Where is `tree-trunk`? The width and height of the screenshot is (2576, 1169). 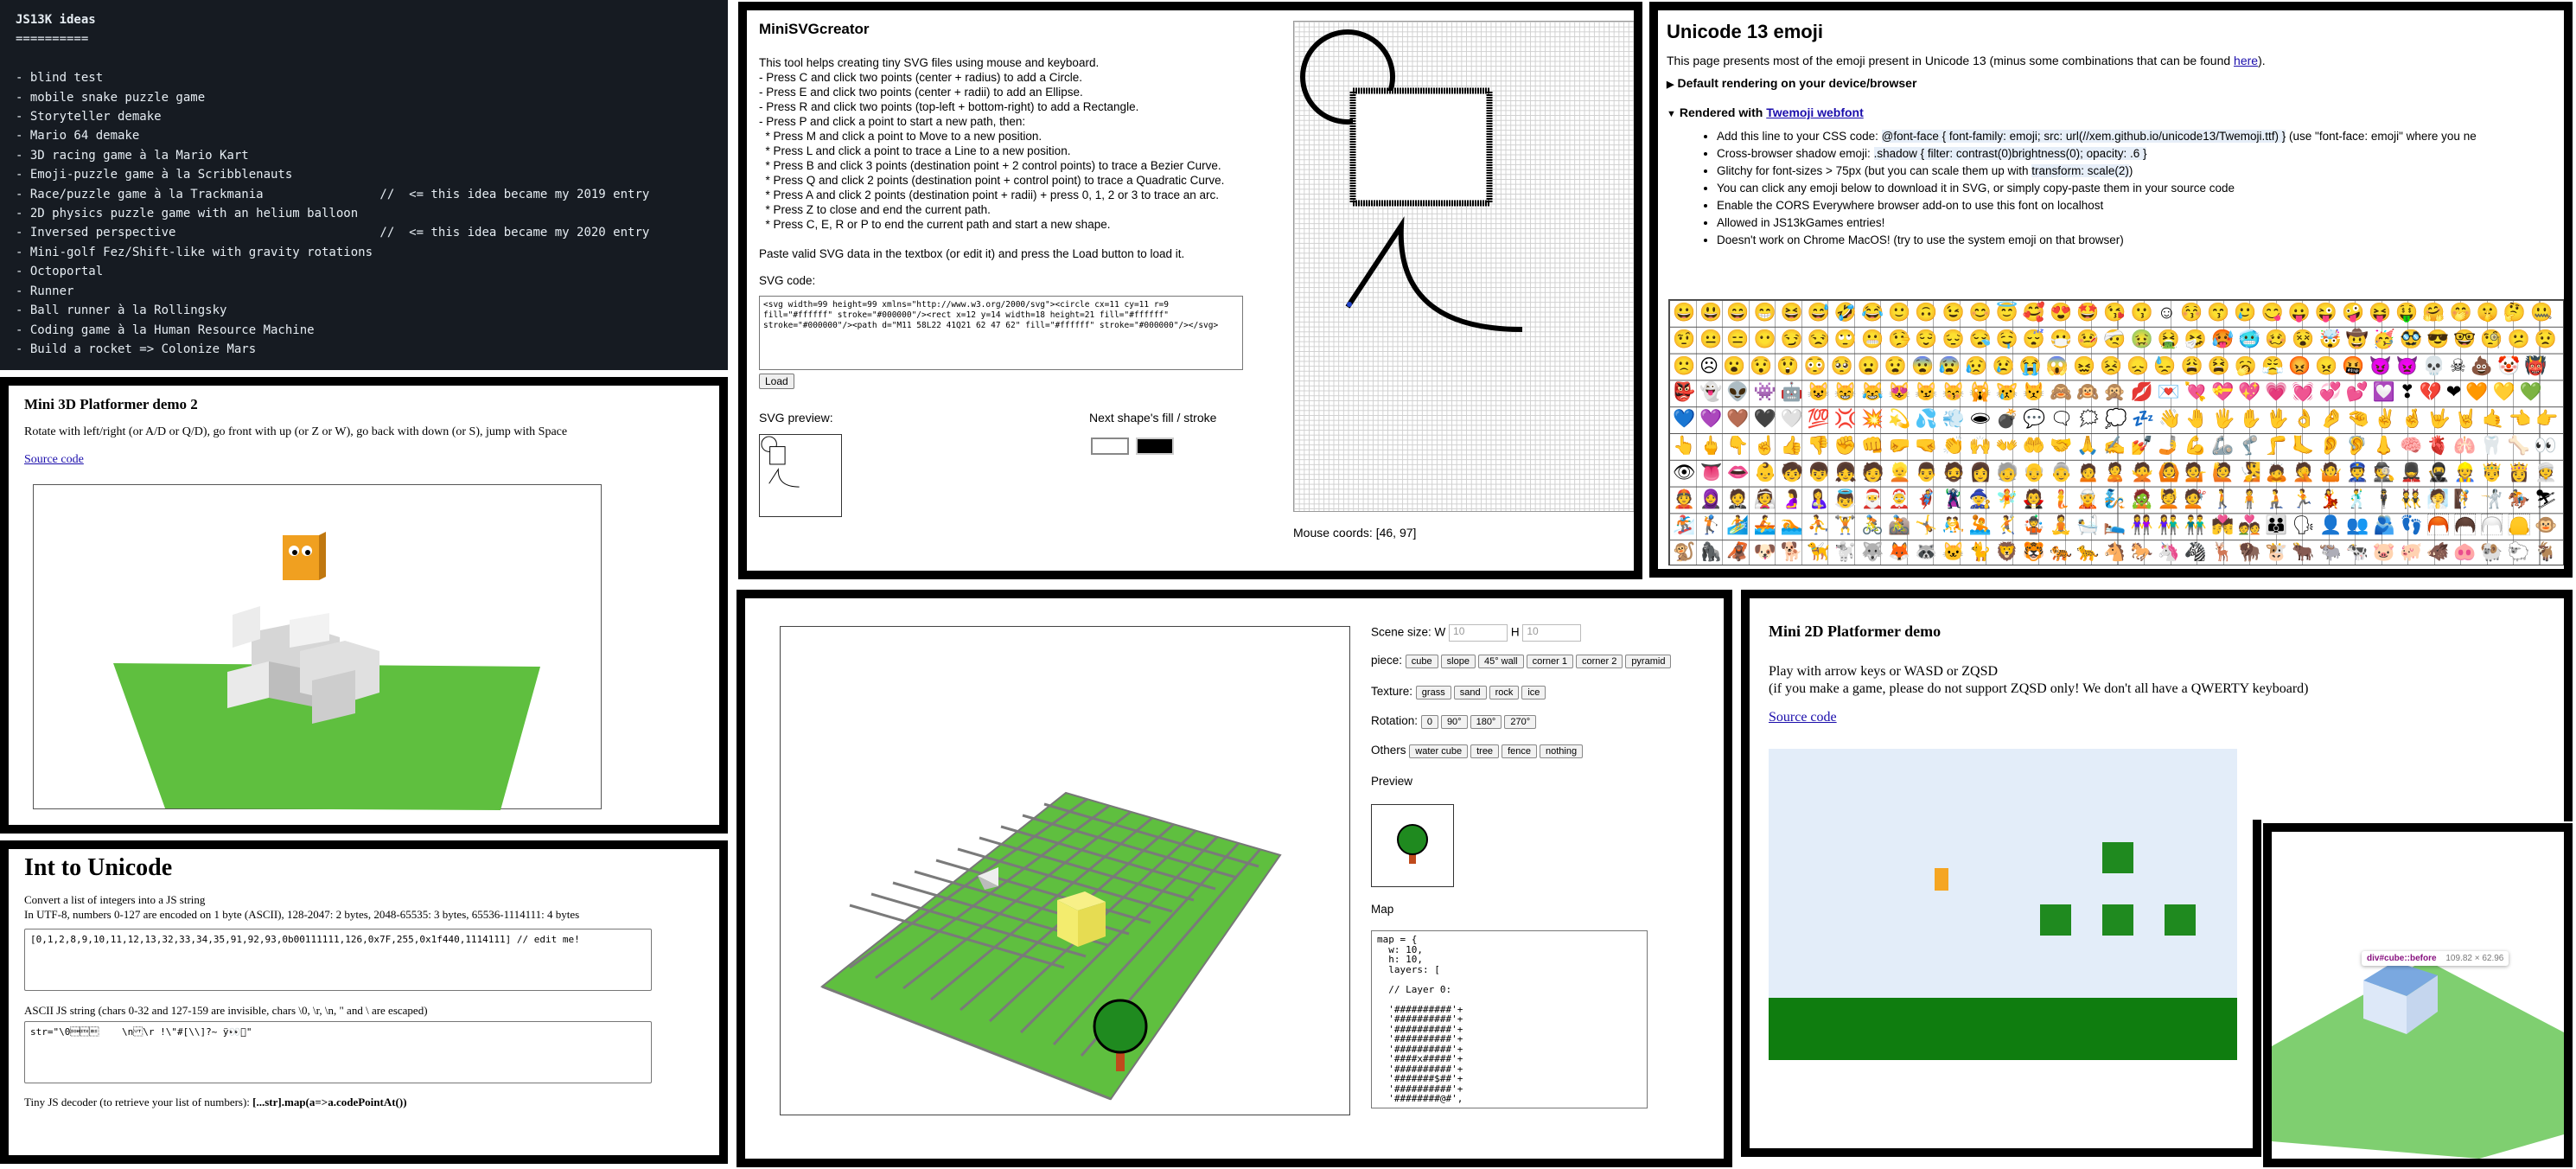
tree-trunk is located at coordinates (1120, 1061).